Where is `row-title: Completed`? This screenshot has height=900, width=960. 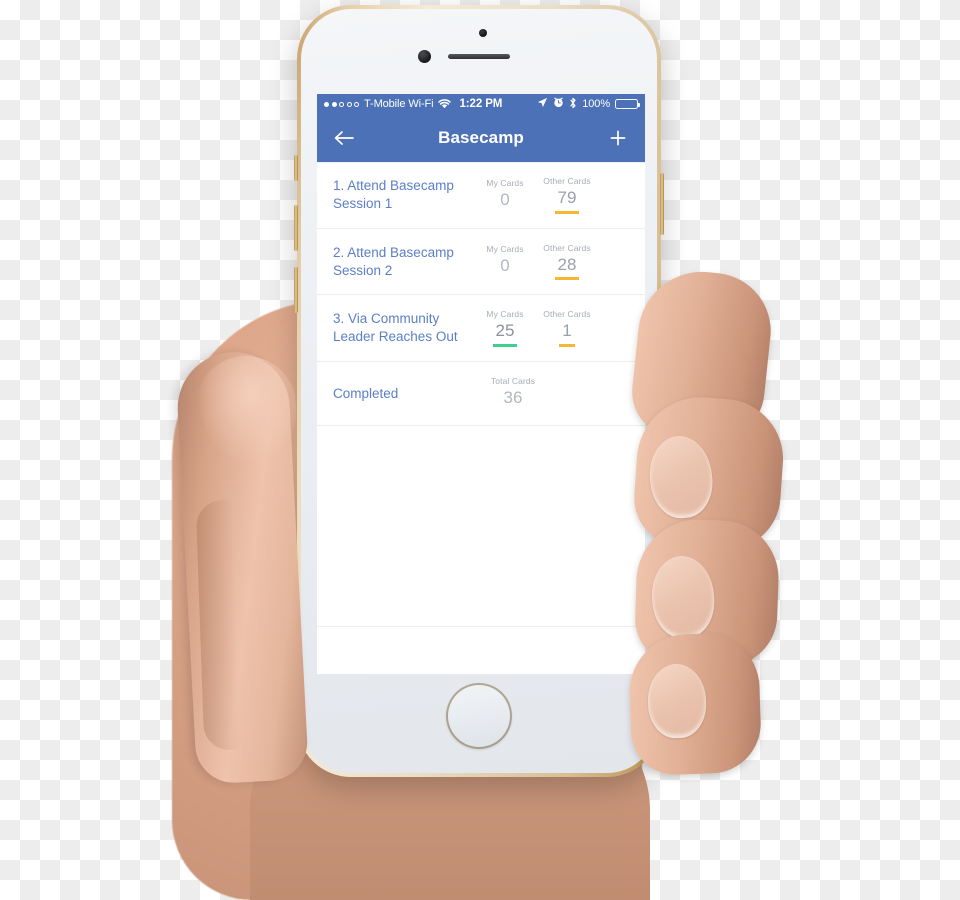
row-title: Completed is located at coordinates (366, 393).